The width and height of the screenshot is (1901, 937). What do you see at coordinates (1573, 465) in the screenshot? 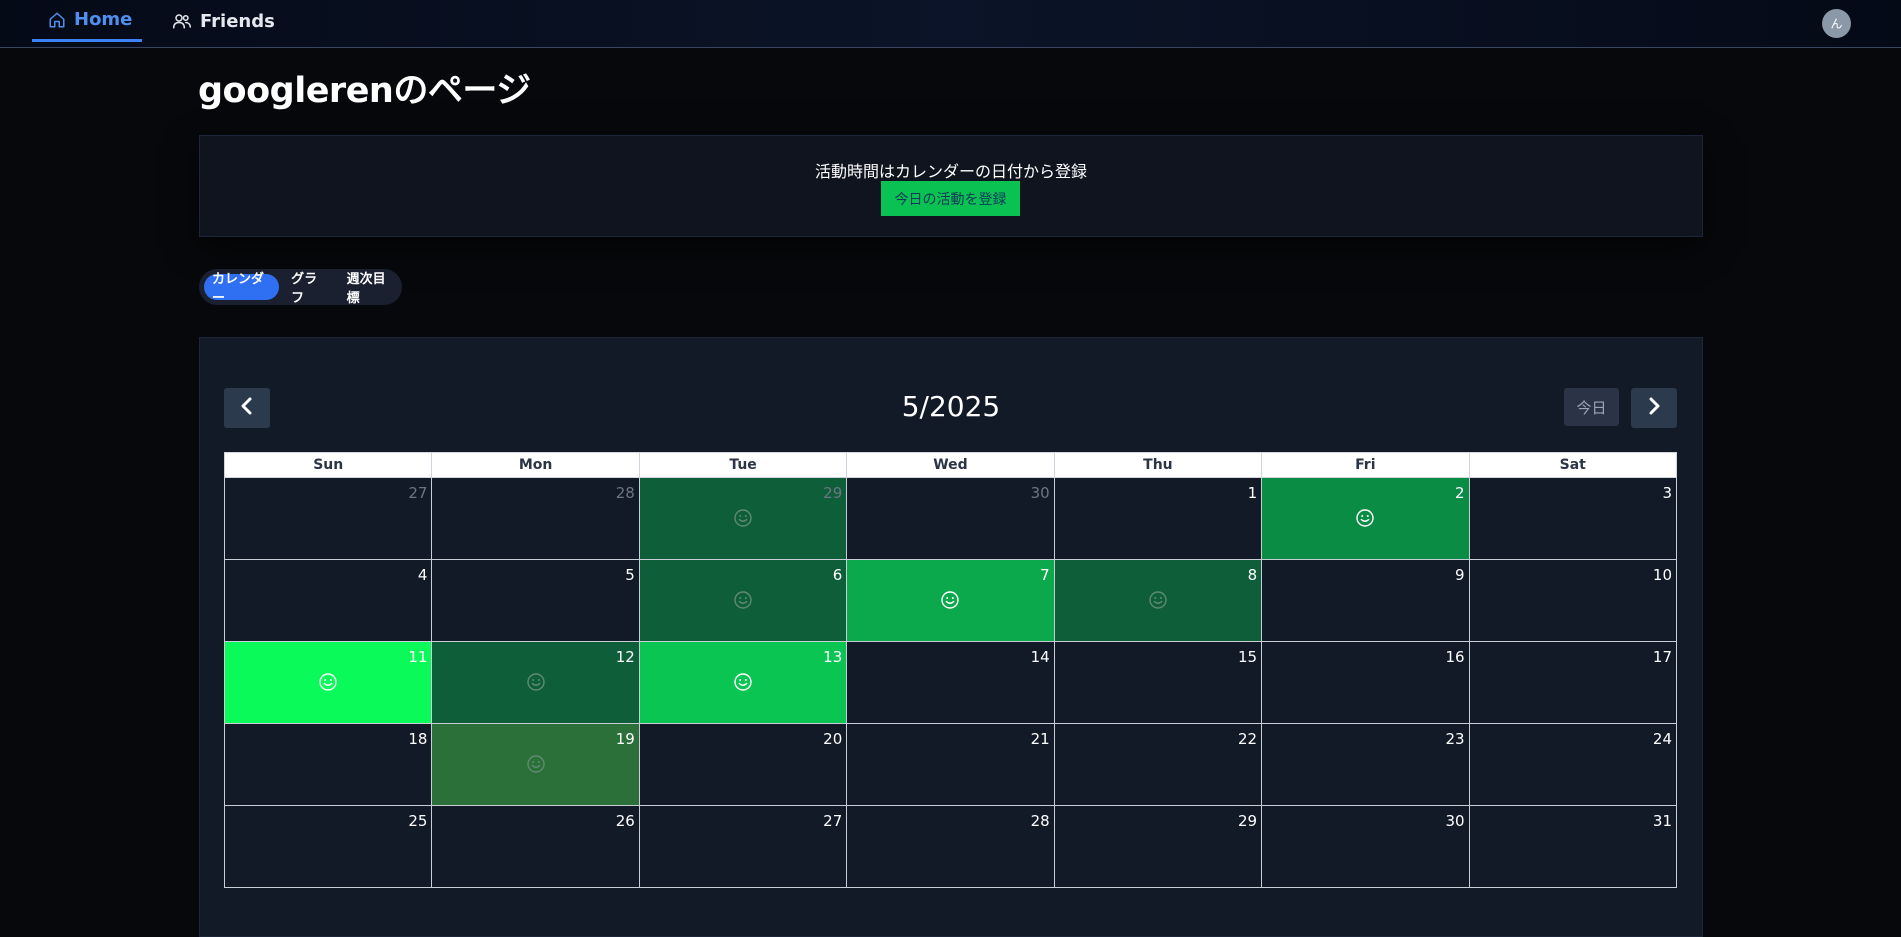
I see `weekday-header: Sat` at bounding box center [1573, 465].